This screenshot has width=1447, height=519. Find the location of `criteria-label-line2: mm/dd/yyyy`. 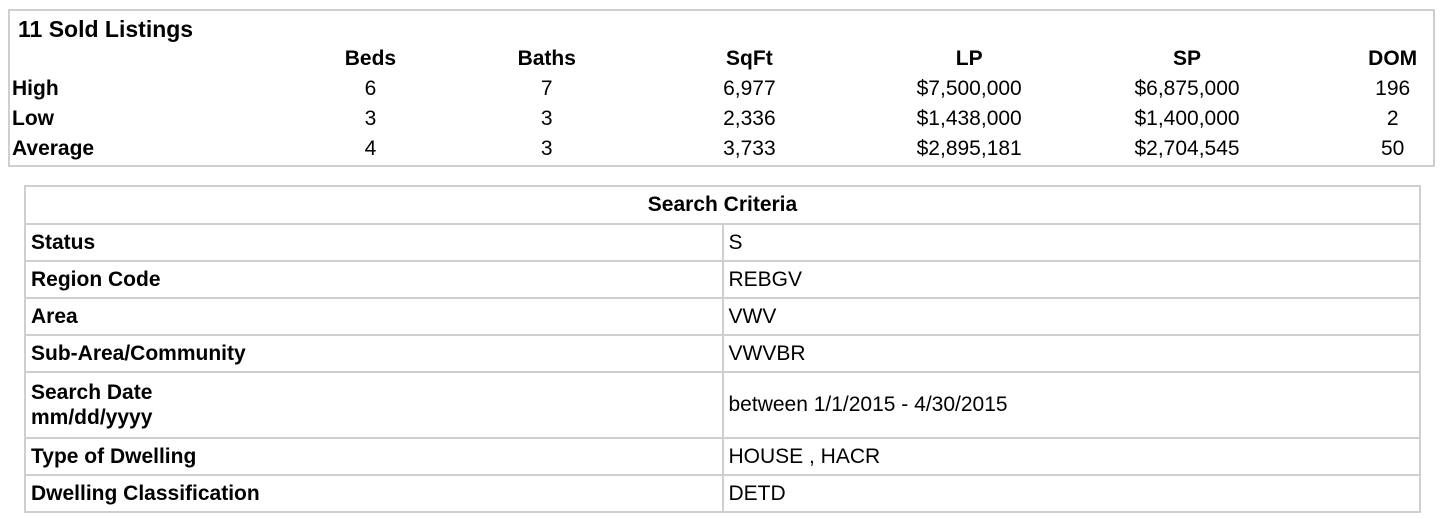

criteria-label-line2: mm/dd/yyyy is located at coordinates (92, 417).